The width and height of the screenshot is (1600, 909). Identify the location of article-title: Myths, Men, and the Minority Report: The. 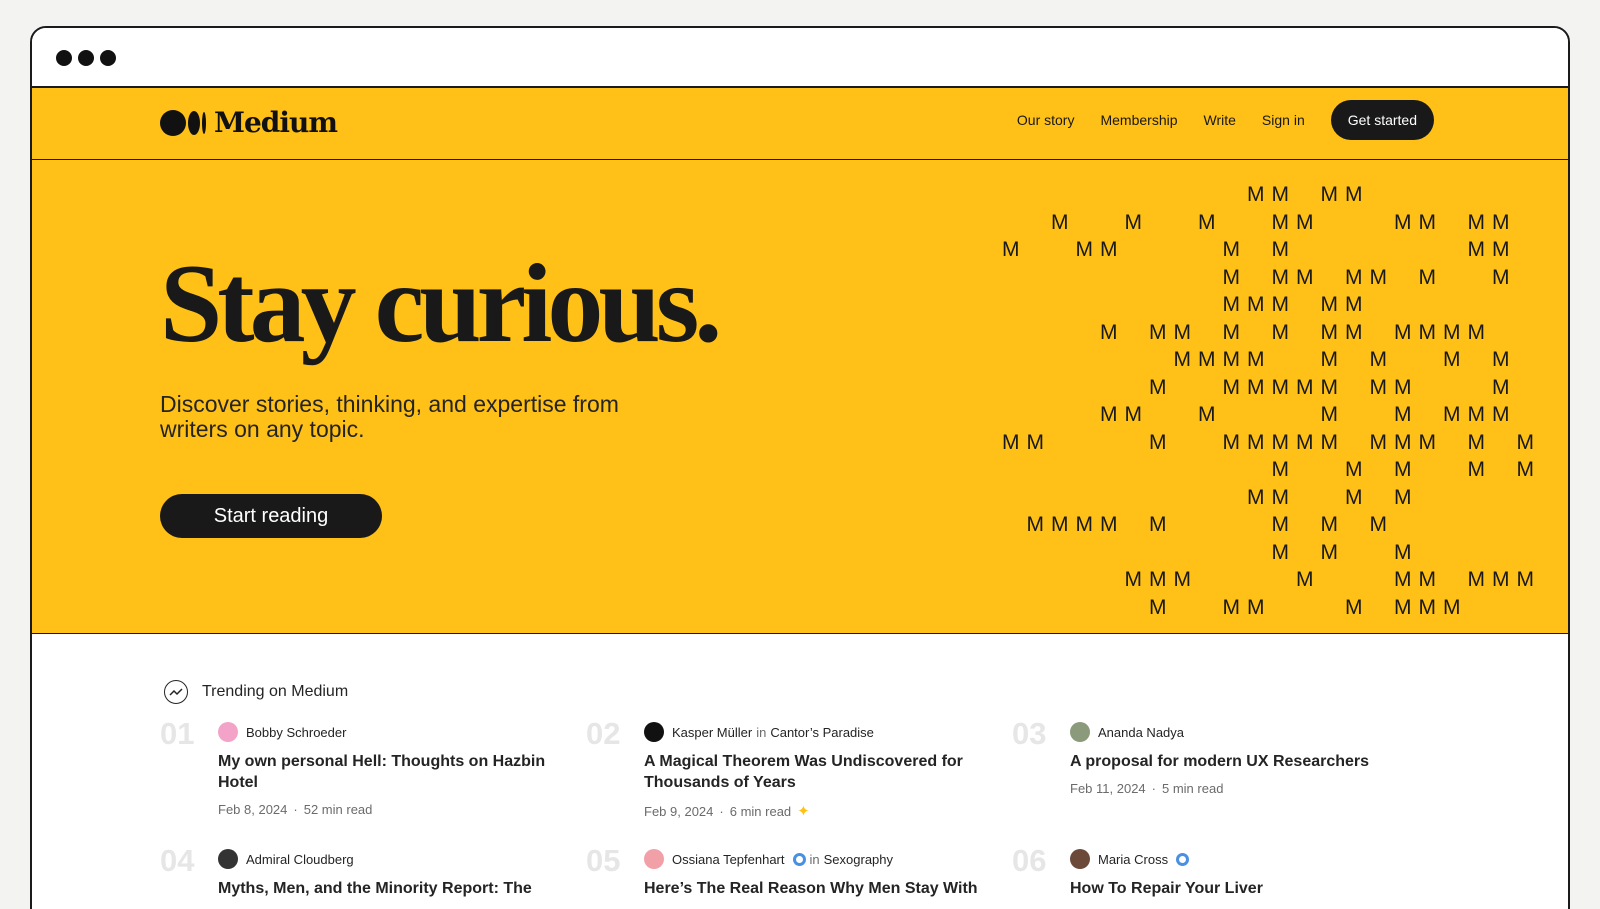
(388, 888).